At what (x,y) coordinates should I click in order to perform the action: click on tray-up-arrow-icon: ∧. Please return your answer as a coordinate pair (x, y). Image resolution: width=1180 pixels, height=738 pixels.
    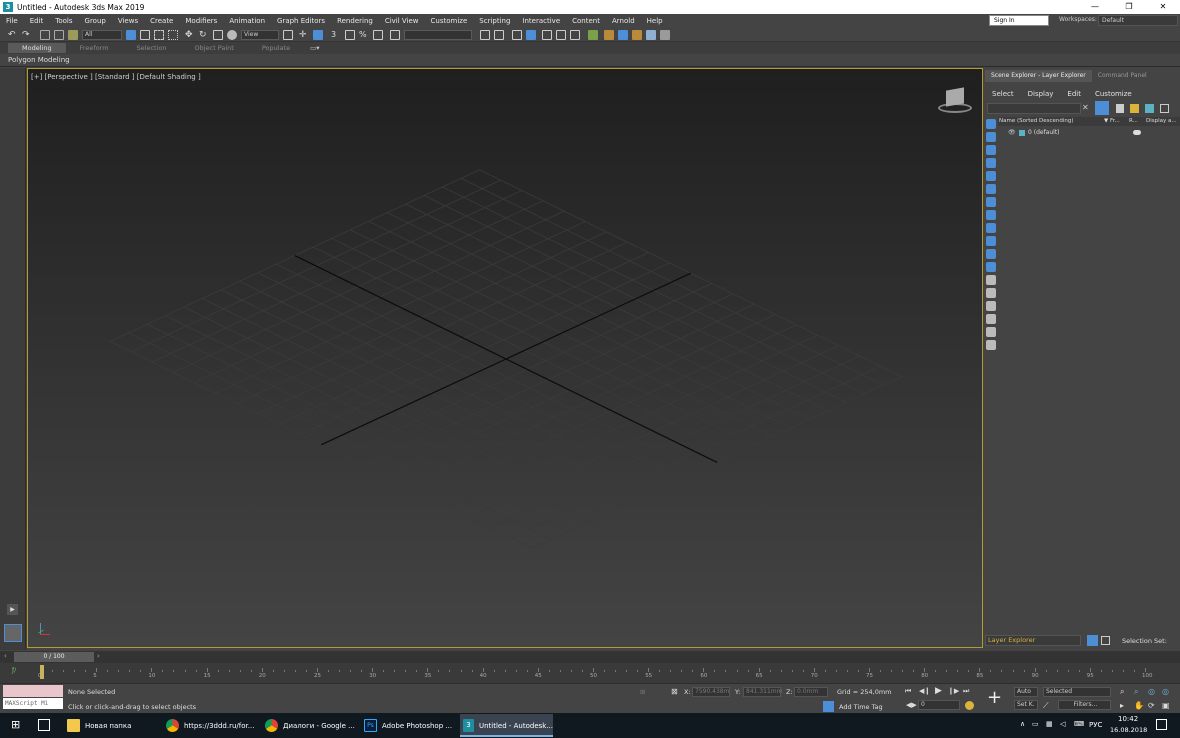
    Looking at the image, I should click on (1022, 724).